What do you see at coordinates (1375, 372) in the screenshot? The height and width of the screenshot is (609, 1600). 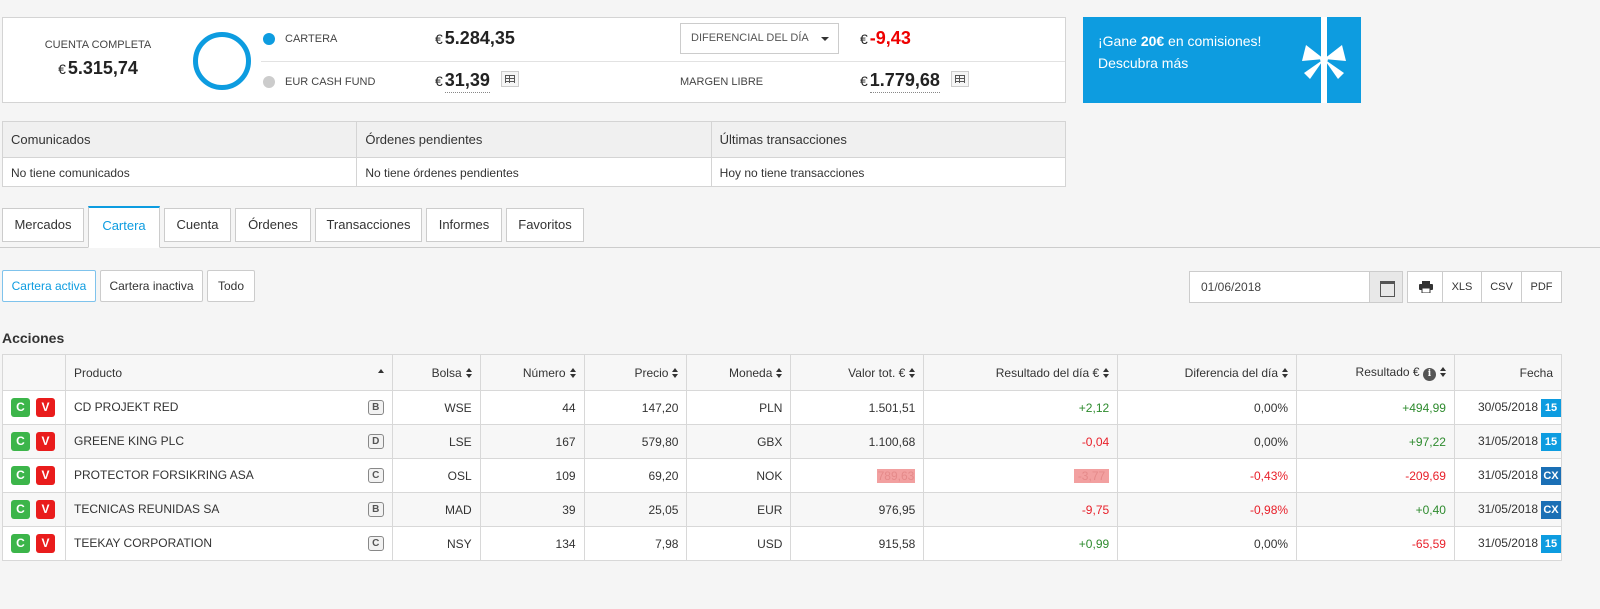 I see `header-resultado: Resultado € i` at bounding box center [1375, 372].